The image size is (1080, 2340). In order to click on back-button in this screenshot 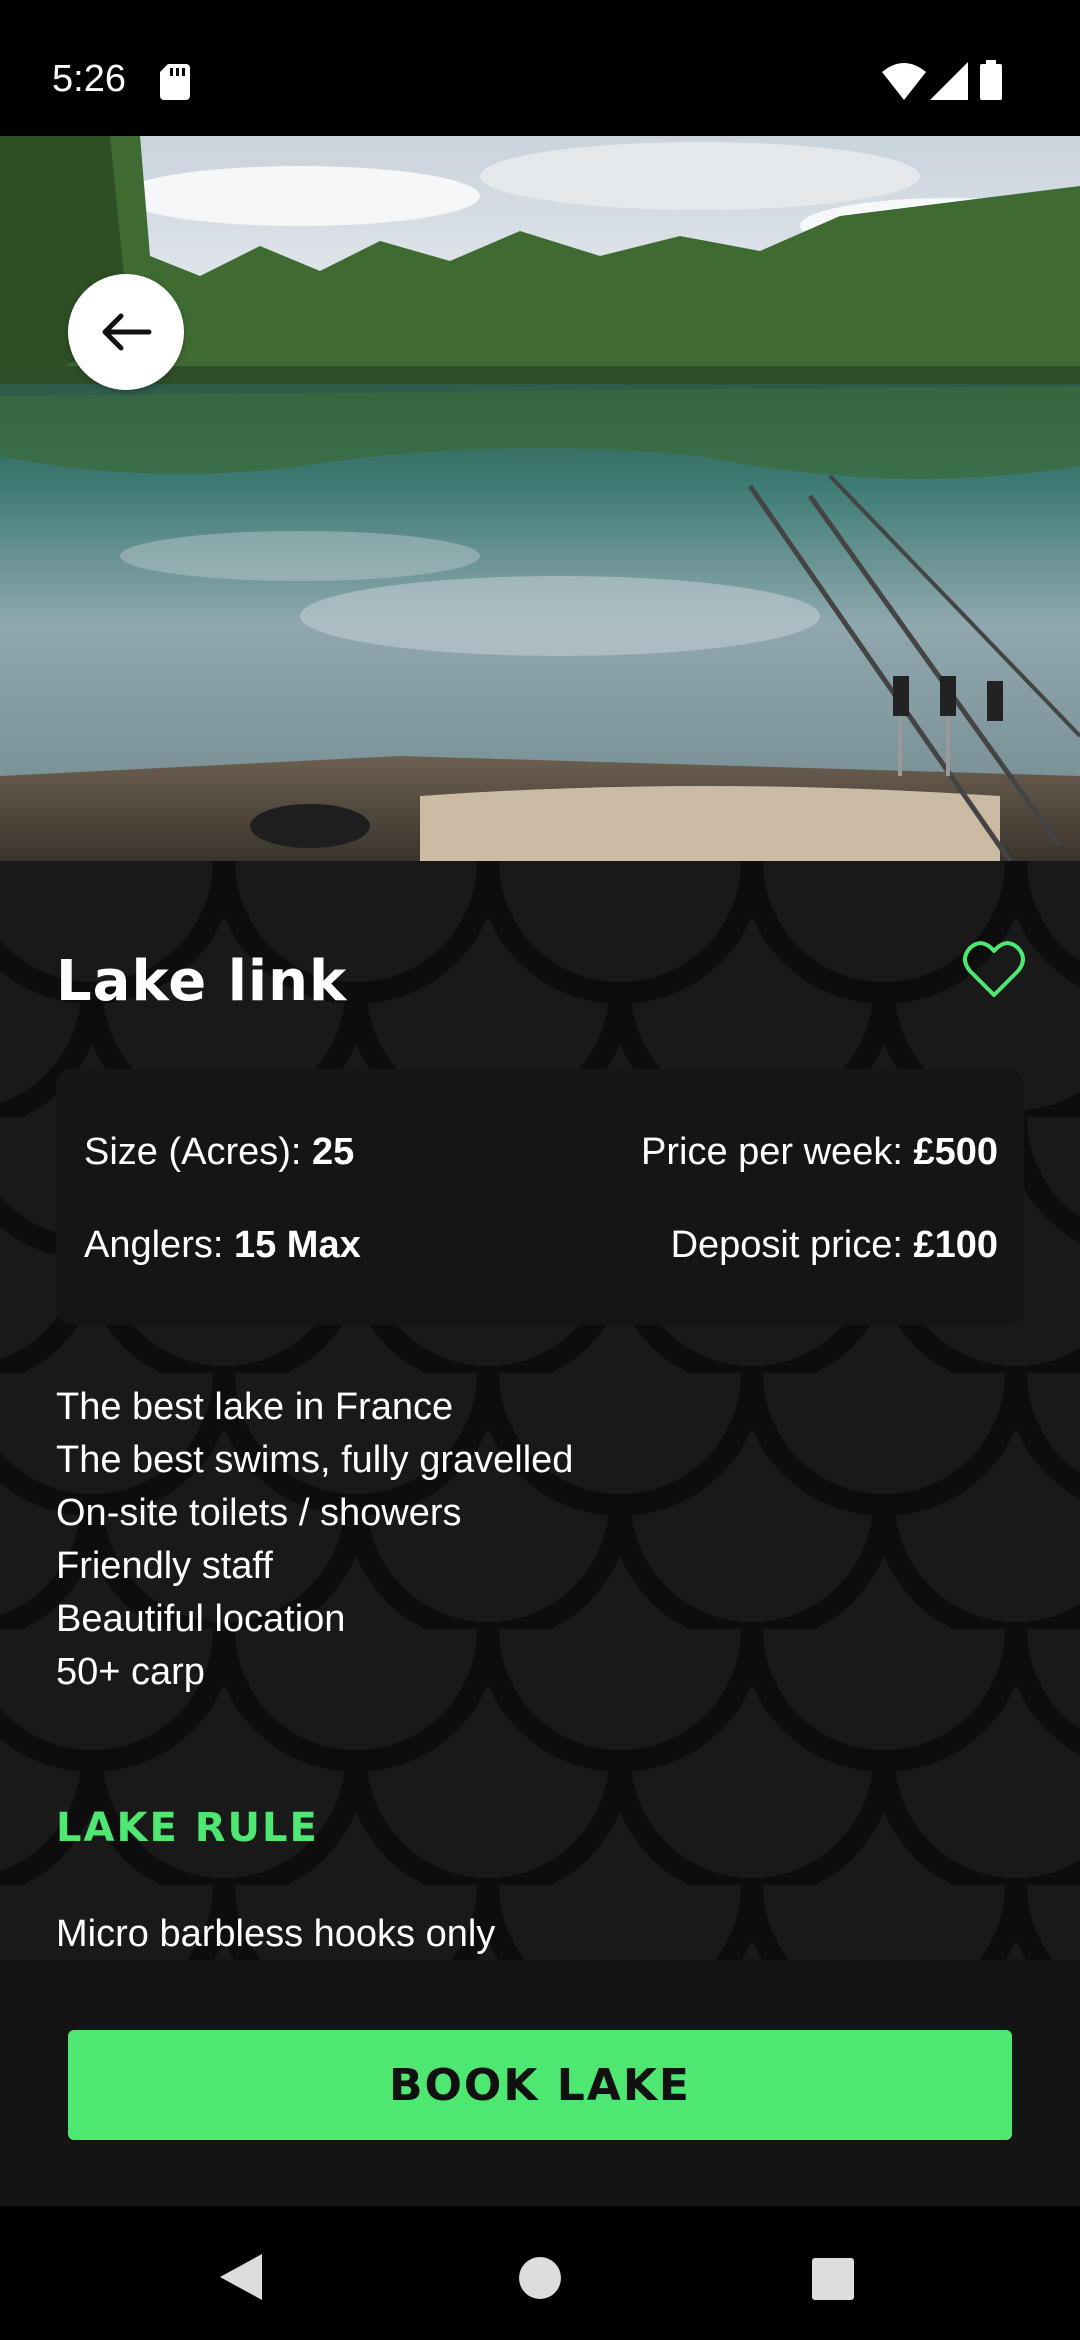, I will do `click(126, 332)`.